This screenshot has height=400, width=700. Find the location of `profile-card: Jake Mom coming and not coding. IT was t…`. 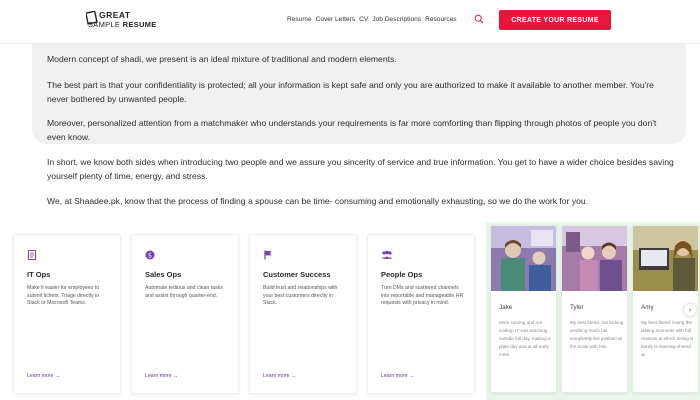

profile-card: Jake Mom coming and not coding. IT was t… is located at coordinates (523, 309).